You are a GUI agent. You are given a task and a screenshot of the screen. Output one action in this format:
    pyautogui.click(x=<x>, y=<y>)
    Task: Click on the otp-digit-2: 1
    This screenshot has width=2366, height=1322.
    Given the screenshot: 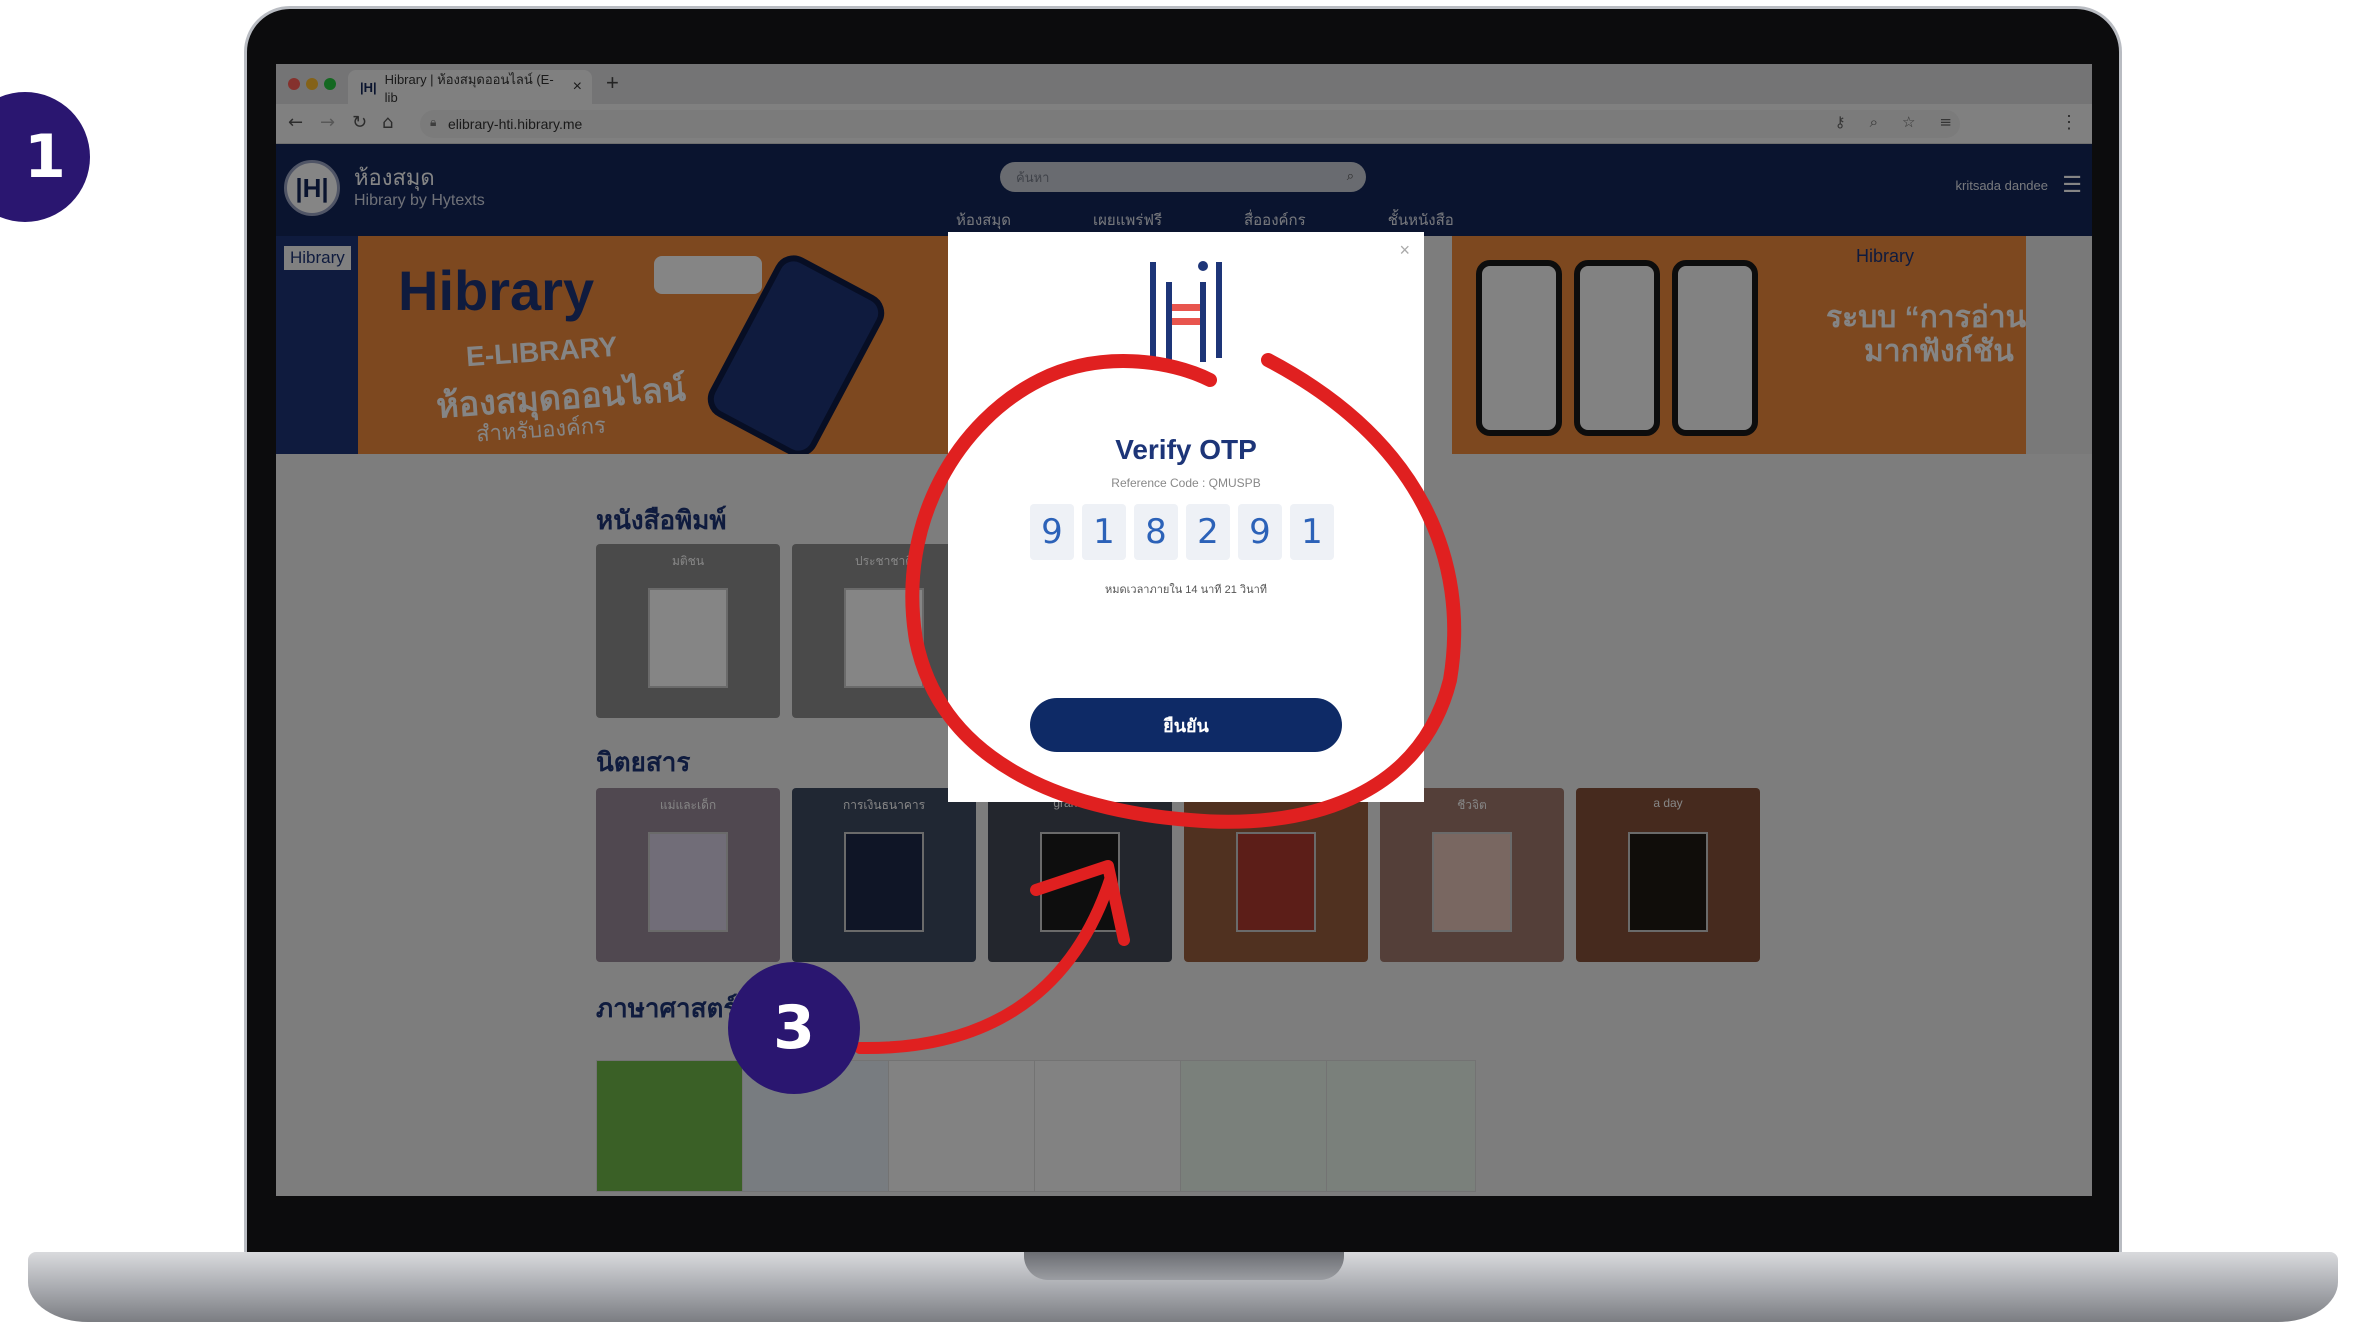 What is the action you would take?
    pyautogui.click(x=1104, y=532)
    